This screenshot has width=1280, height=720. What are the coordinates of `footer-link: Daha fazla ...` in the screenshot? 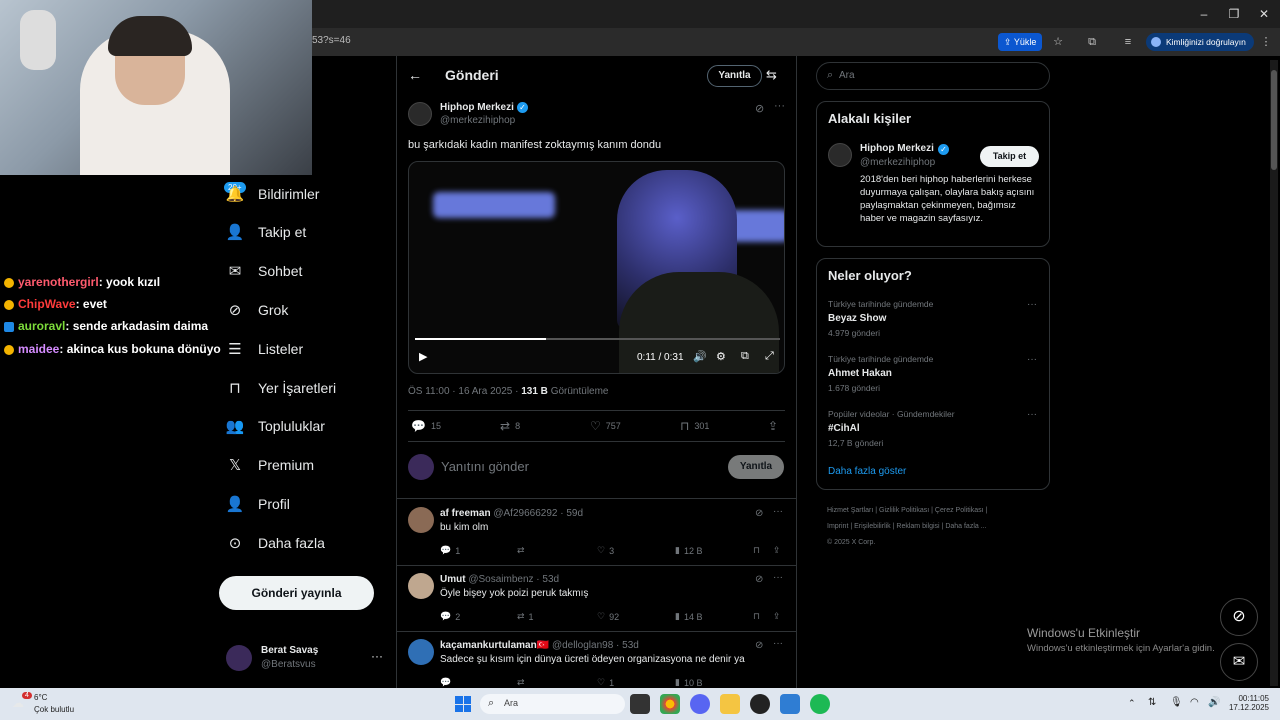 It's located at (965, 526).